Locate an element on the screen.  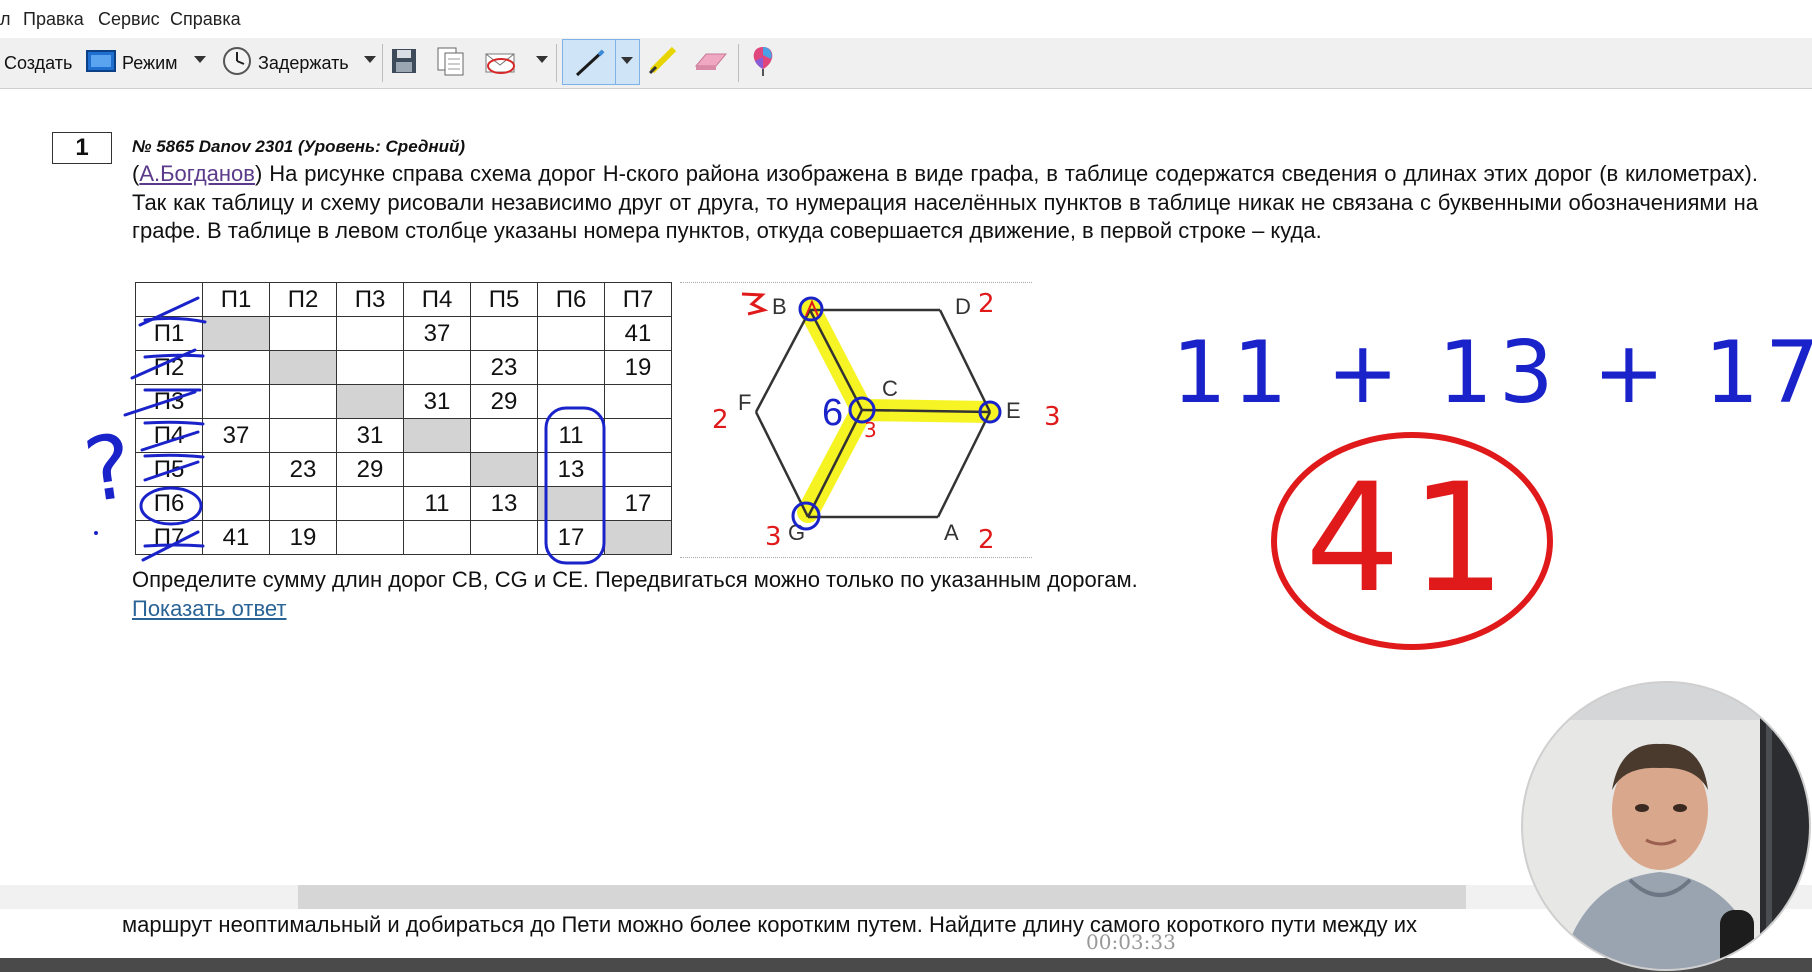
node-label-a: A is located at coordinates (951, 532).